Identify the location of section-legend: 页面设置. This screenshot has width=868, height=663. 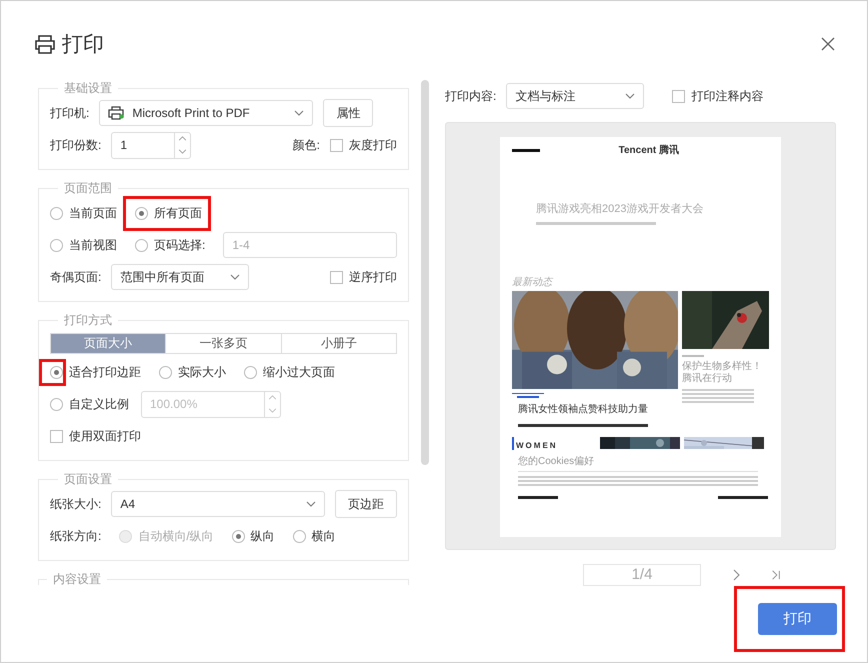
(88, 479).